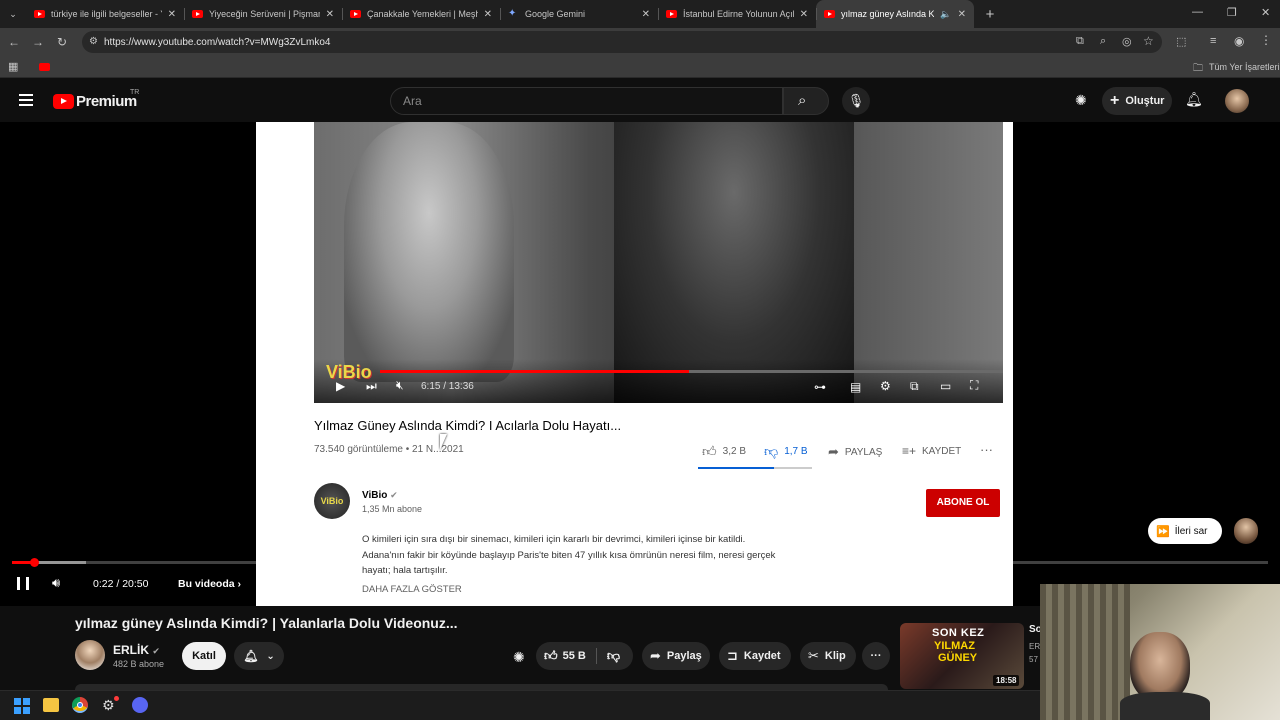 This screenshot has height=720, width=1280. I want to click on volume-icon: 🔊︎, so click(56, 583).